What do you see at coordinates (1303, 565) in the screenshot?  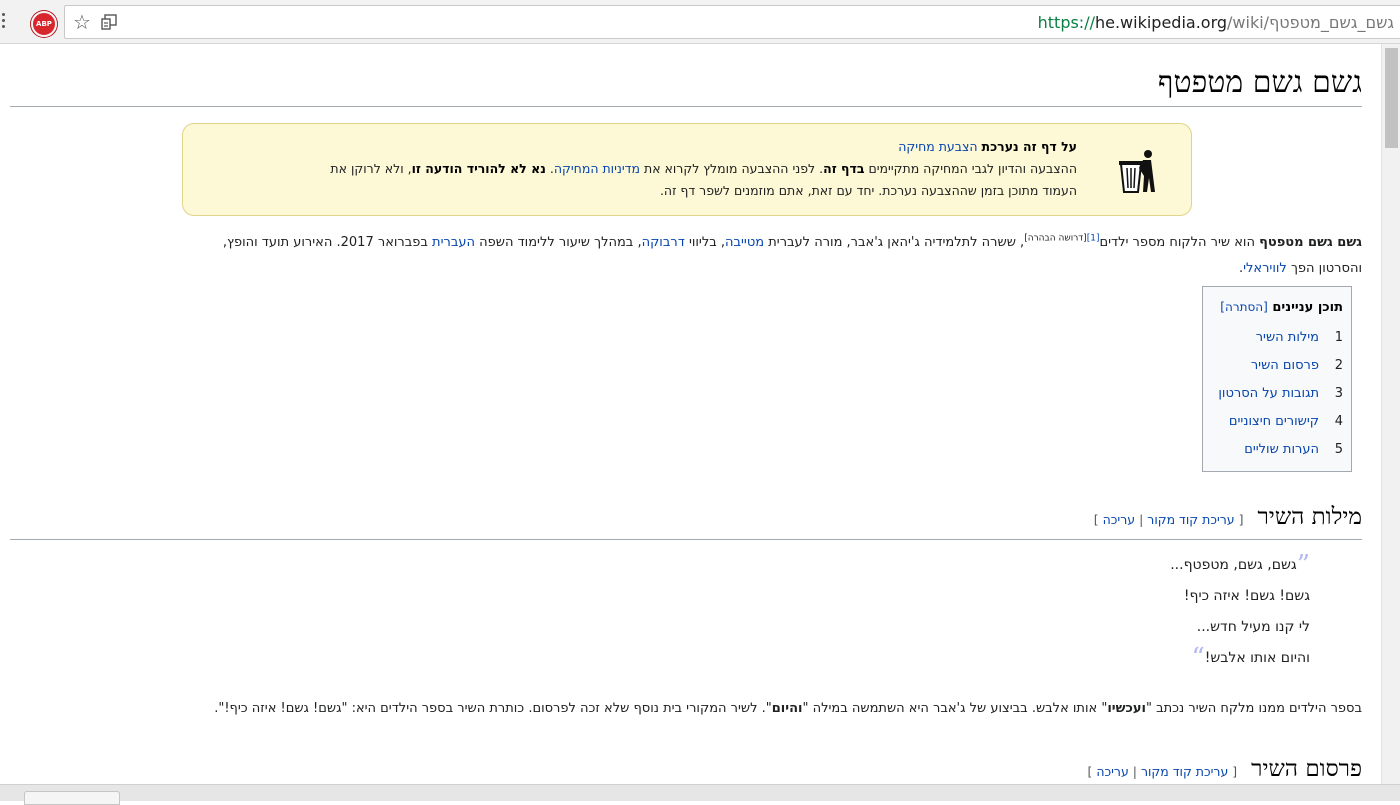 I see `open-quote-mark: ”` at bounding box center [1303, 565].